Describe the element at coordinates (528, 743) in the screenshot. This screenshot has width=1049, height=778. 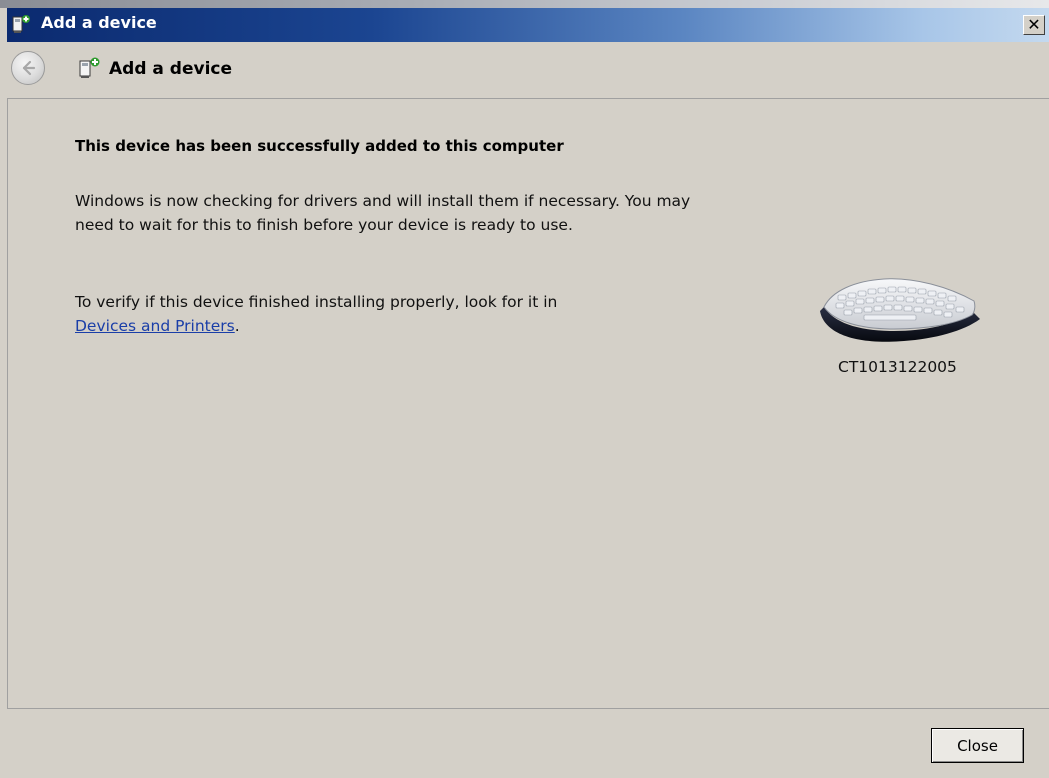
I see `footer-bar: Close` at that location.